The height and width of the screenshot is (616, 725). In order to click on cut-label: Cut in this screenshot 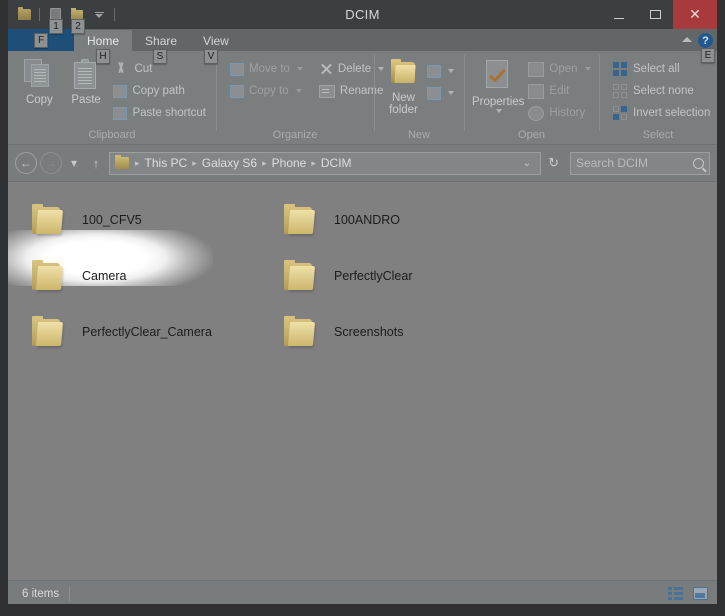, I will do `click(143, 69)`.